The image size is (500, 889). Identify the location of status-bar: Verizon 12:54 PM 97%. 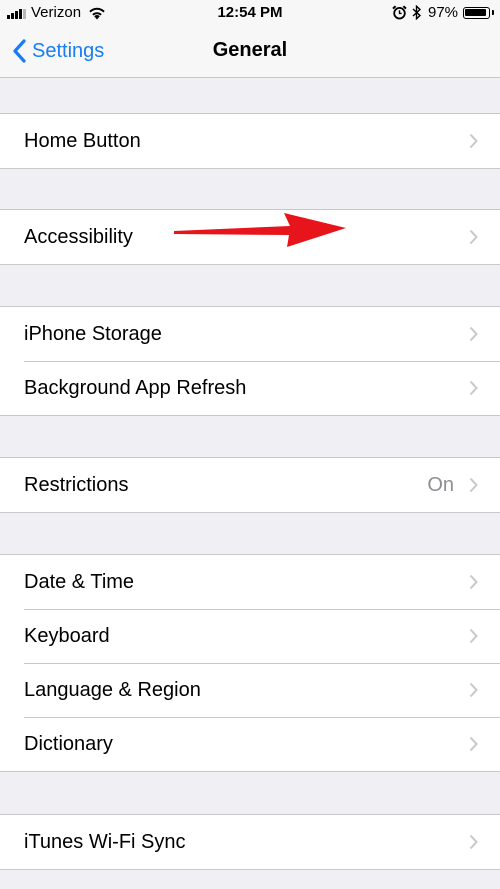
(250, 13).